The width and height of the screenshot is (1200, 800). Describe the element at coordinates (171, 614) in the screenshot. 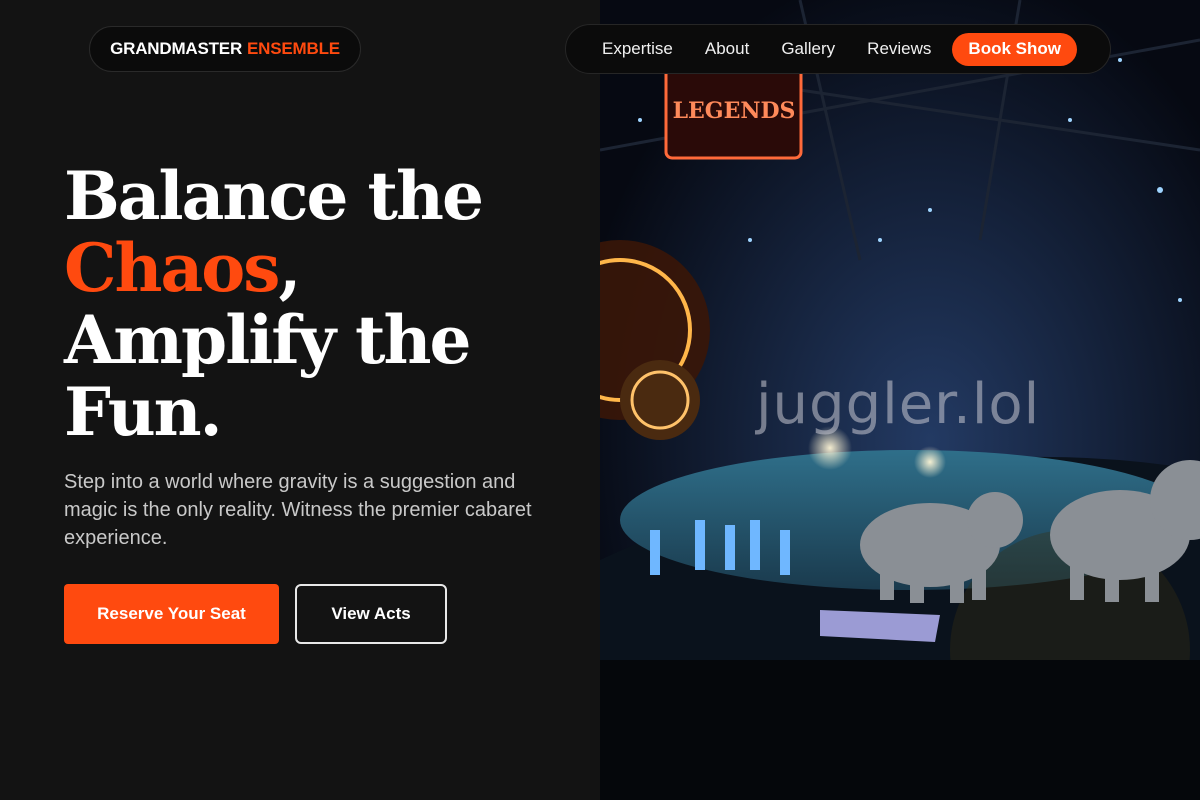

I see `reserve-seat-button: Reserve Your Seat` at that location.